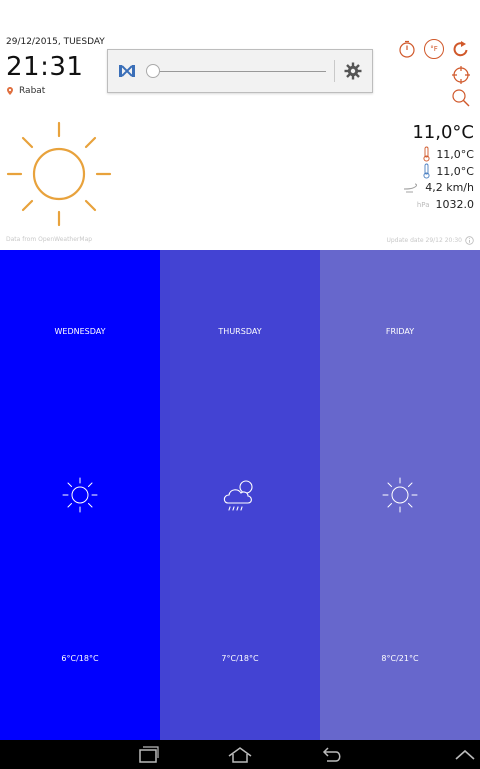  I want to click on seek-thumb, so click(153, 71).